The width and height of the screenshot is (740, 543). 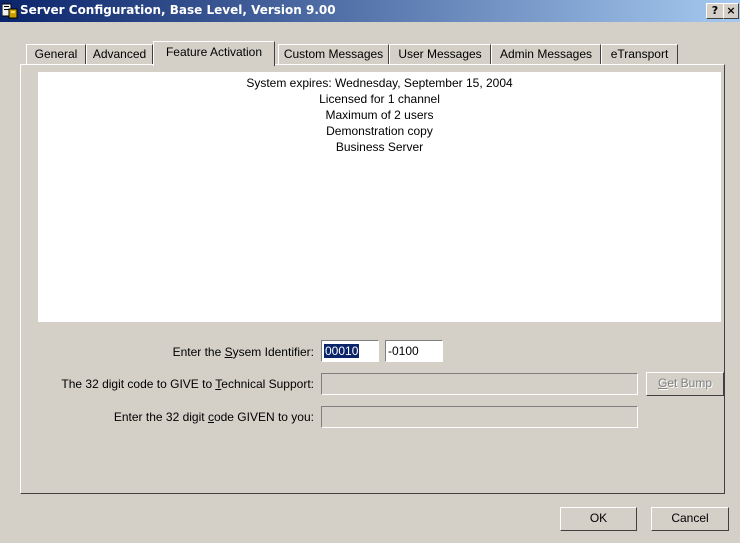 What do you see at coordinates (479, 384) in the screenshot?
I see `give-code-field` at bounding box center [479, 384].